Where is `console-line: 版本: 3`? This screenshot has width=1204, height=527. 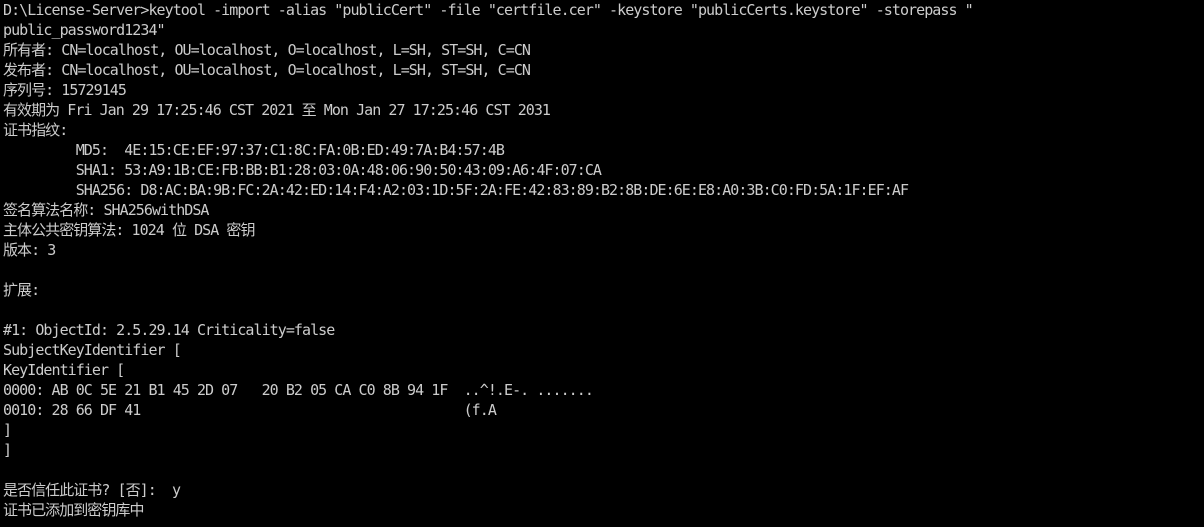
console-line: 版本: 3 is located at coordinates (29, 250).